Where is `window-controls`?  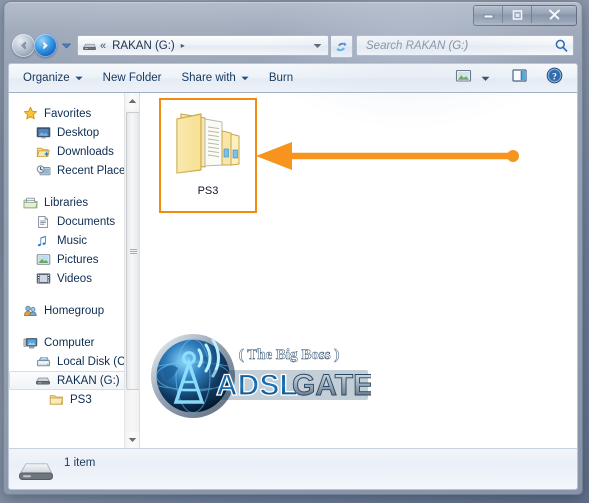
window-controls is located at coordinates (525, 15).